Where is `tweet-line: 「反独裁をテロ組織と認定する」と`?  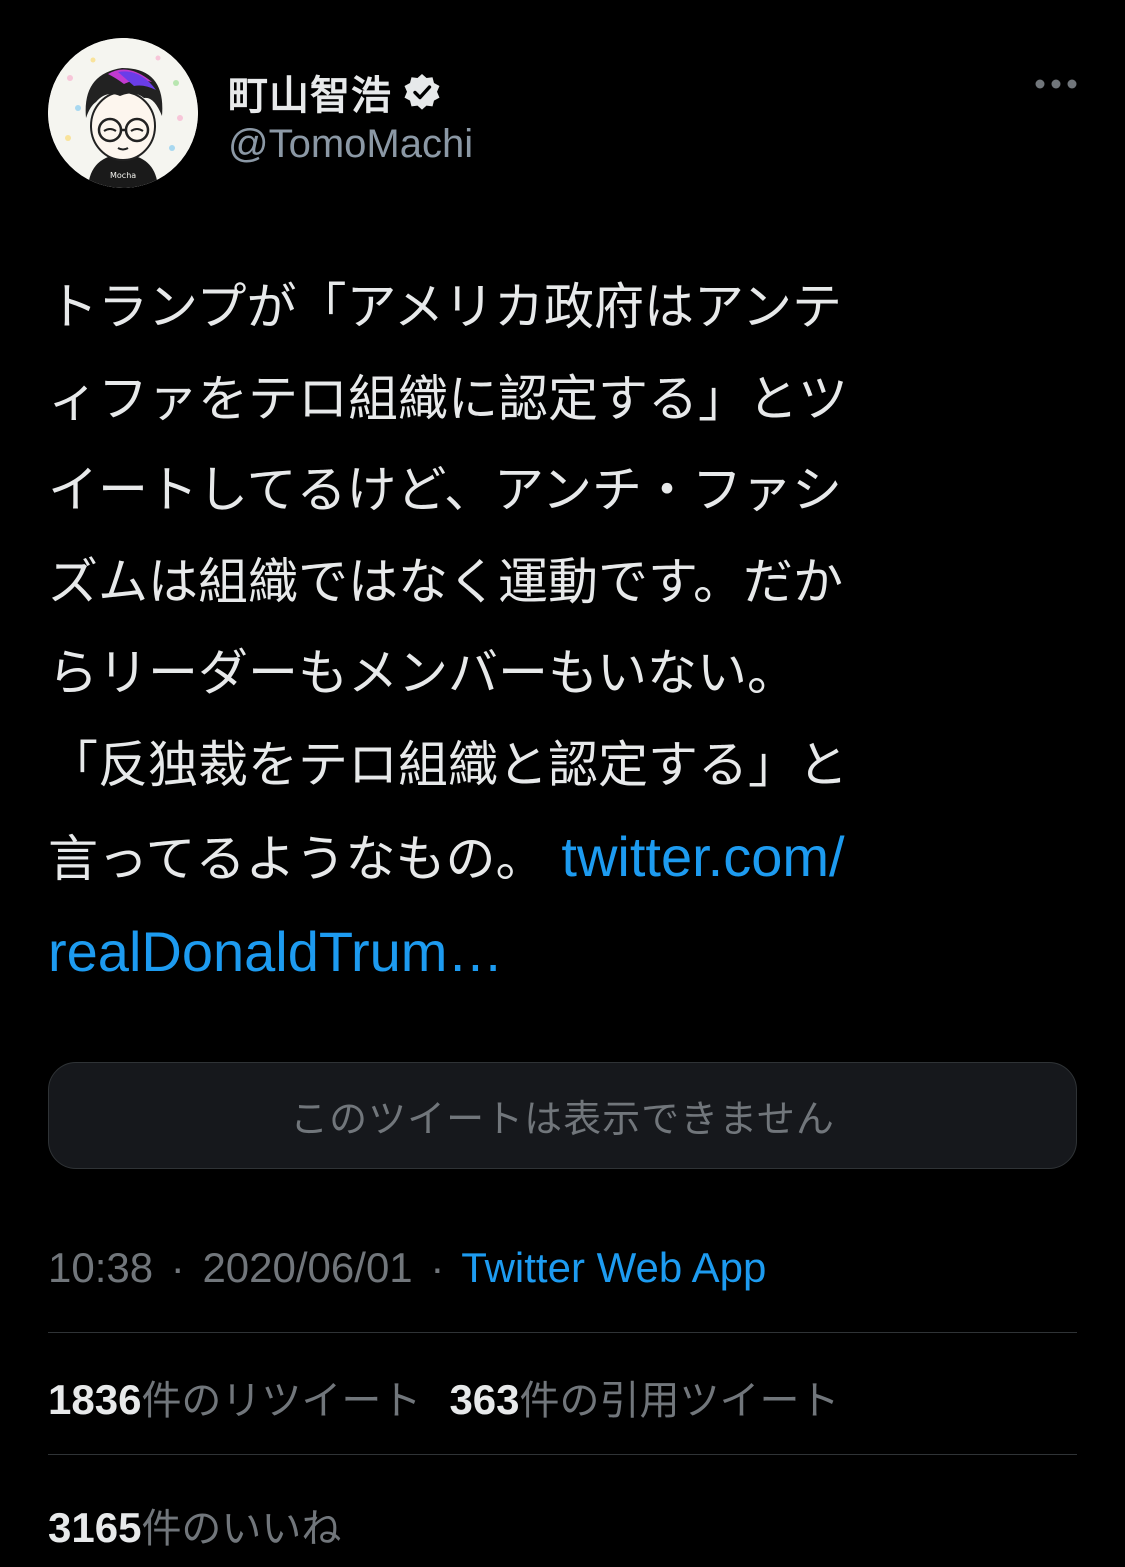 tweet-line: 「反独裁をテロ組織と認定する」と is located at coordinates (448, 764).